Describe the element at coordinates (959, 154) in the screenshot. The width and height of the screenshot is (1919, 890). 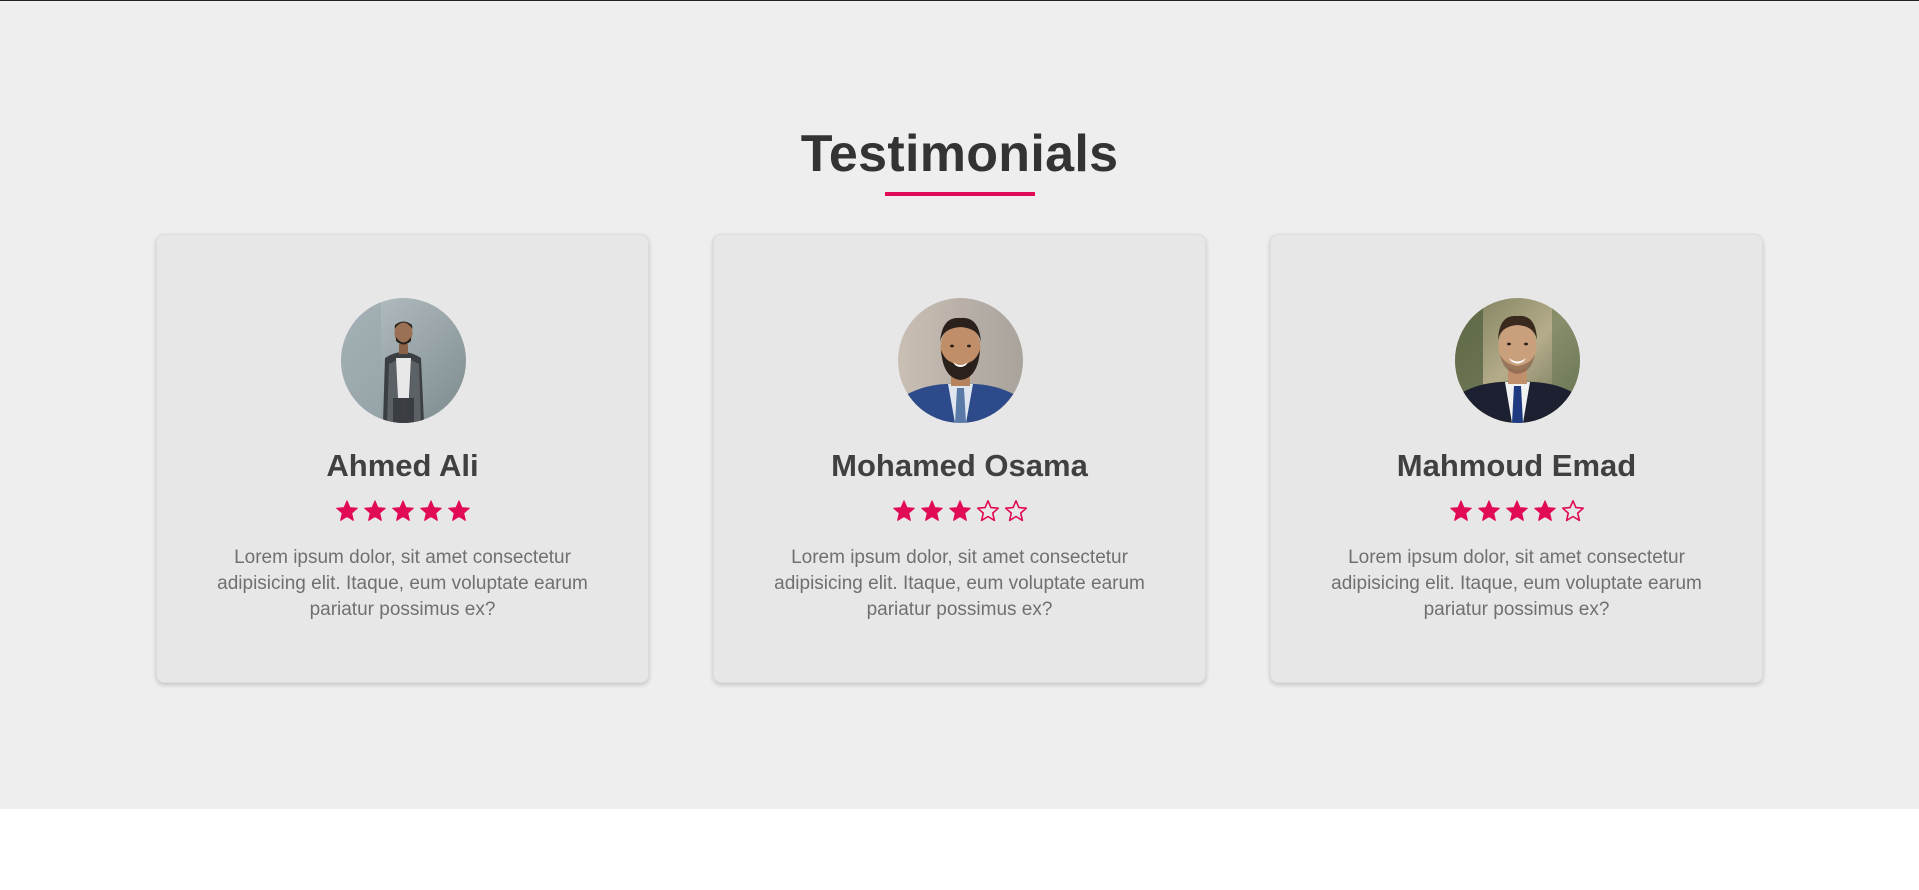
I see `section-title: Testimonials` at that location.